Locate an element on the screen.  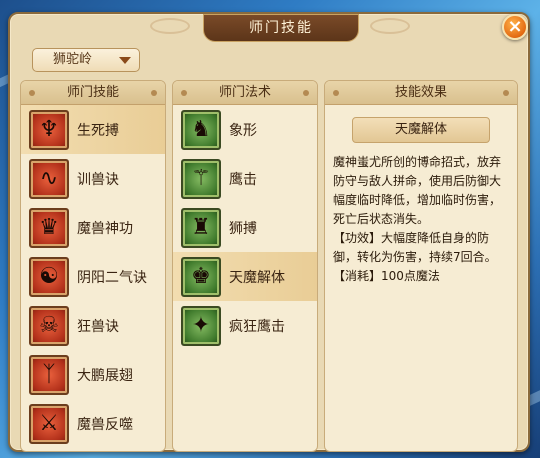
spell-item-label: 疯狂鹰击 is located at coordinates (257, 326).